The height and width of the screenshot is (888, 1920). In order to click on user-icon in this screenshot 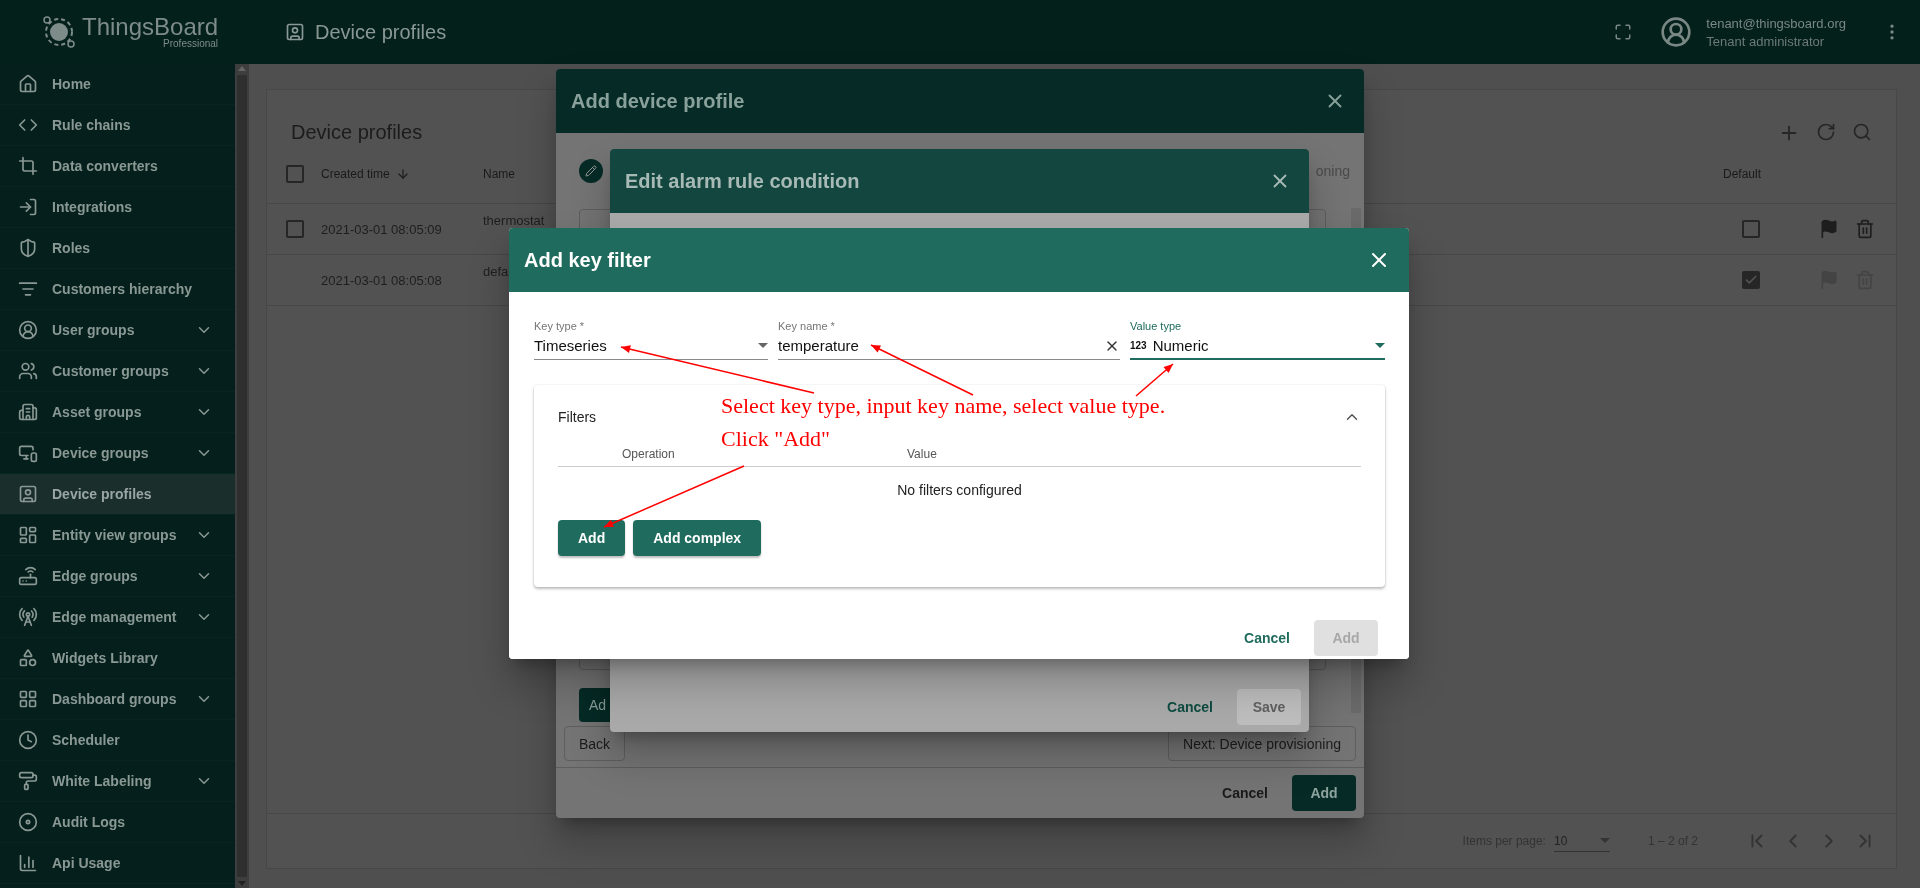, I will do `click(28, 330)`.